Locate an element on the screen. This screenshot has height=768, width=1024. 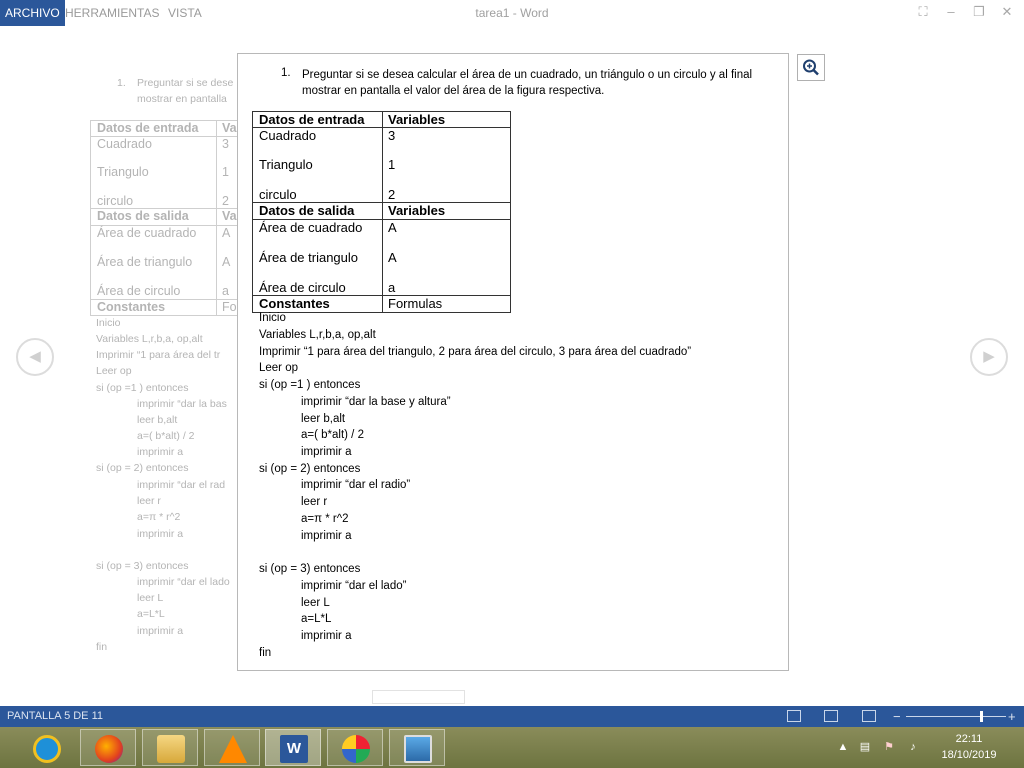
taskbar: W ▲ ▤ ⚑ ♪ 22:11 18/10/2019 is located at coordinates (512, 747).